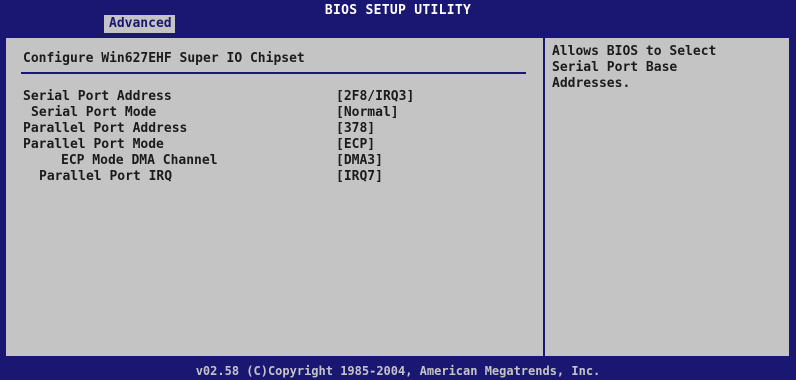 The width and height of the screenshot is (796, 380). What do you see at coordinates (94, 112) in the screenshot?
I see `setting-label: Serial Port Mode` at bounding box center [94, 112].